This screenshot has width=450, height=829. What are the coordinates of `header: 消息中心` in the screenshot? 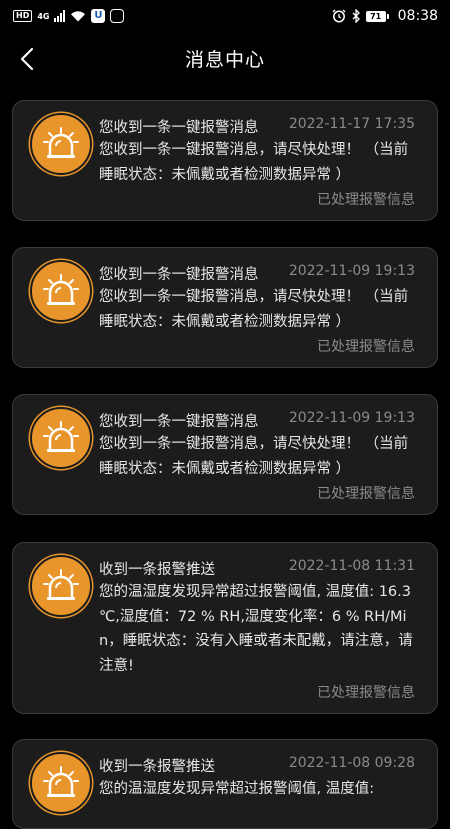 It's located at (225, 59).